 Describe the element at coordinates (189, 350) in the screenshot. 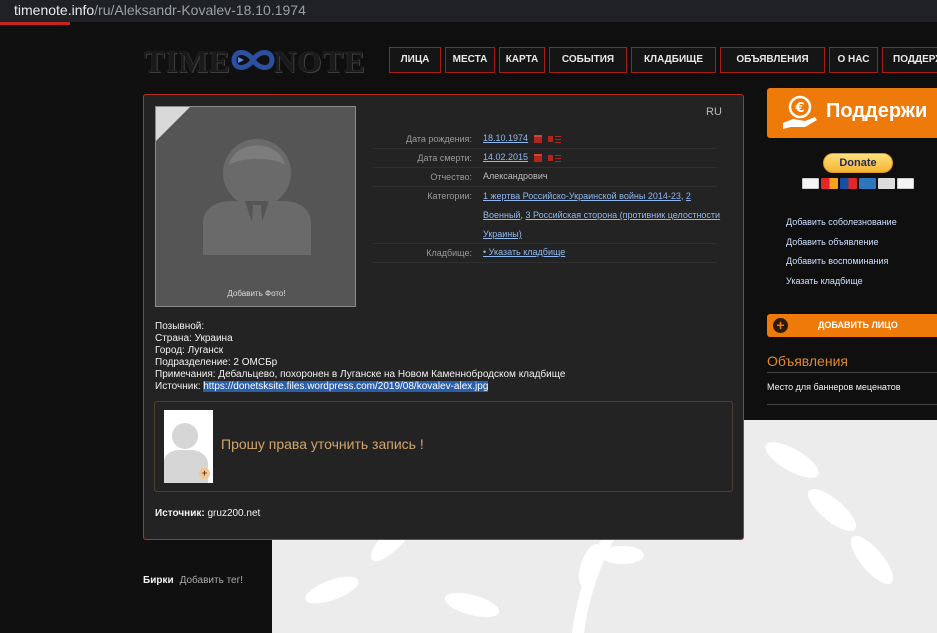

I see `city-line: Город: Луганск` at that location.